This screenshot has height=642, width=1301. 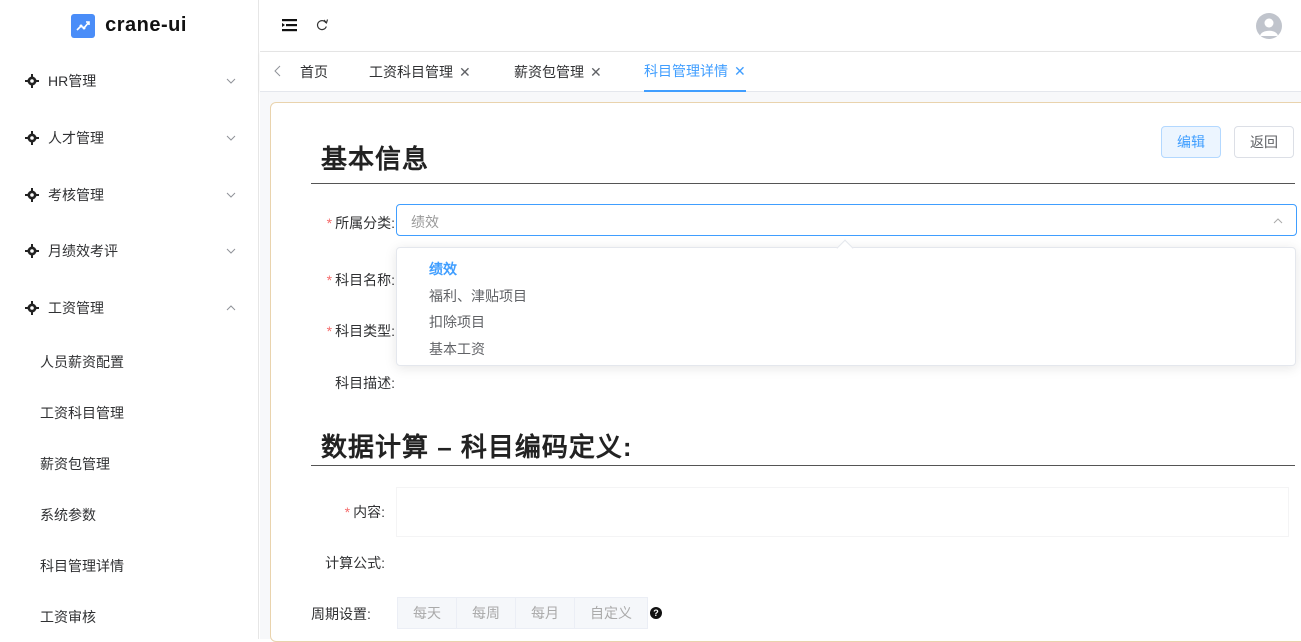 I want to click on sidebar-item-label: 考核管理, so click(x=76, y=195).